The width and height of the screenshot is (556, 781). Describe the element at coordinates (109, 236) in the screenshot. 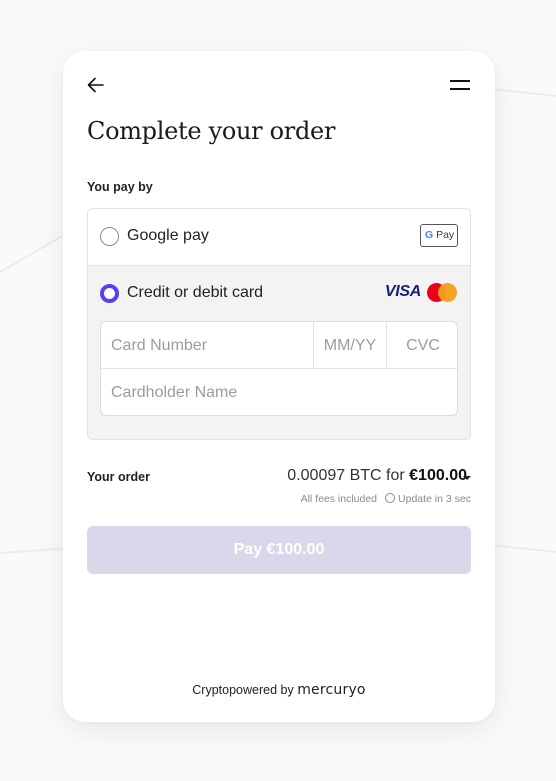

I see `google-pay-radio` at that location.